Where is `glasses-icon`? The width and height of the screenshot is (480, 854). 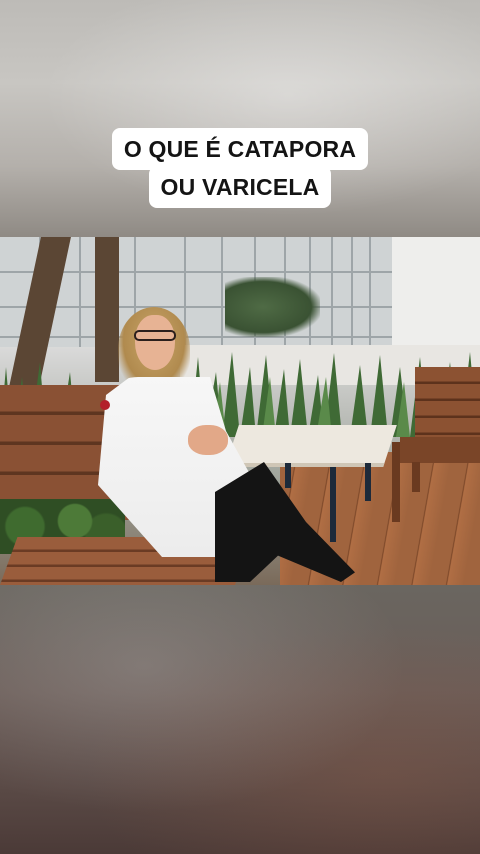 glasses-icon is located at coordinates (155, 335).